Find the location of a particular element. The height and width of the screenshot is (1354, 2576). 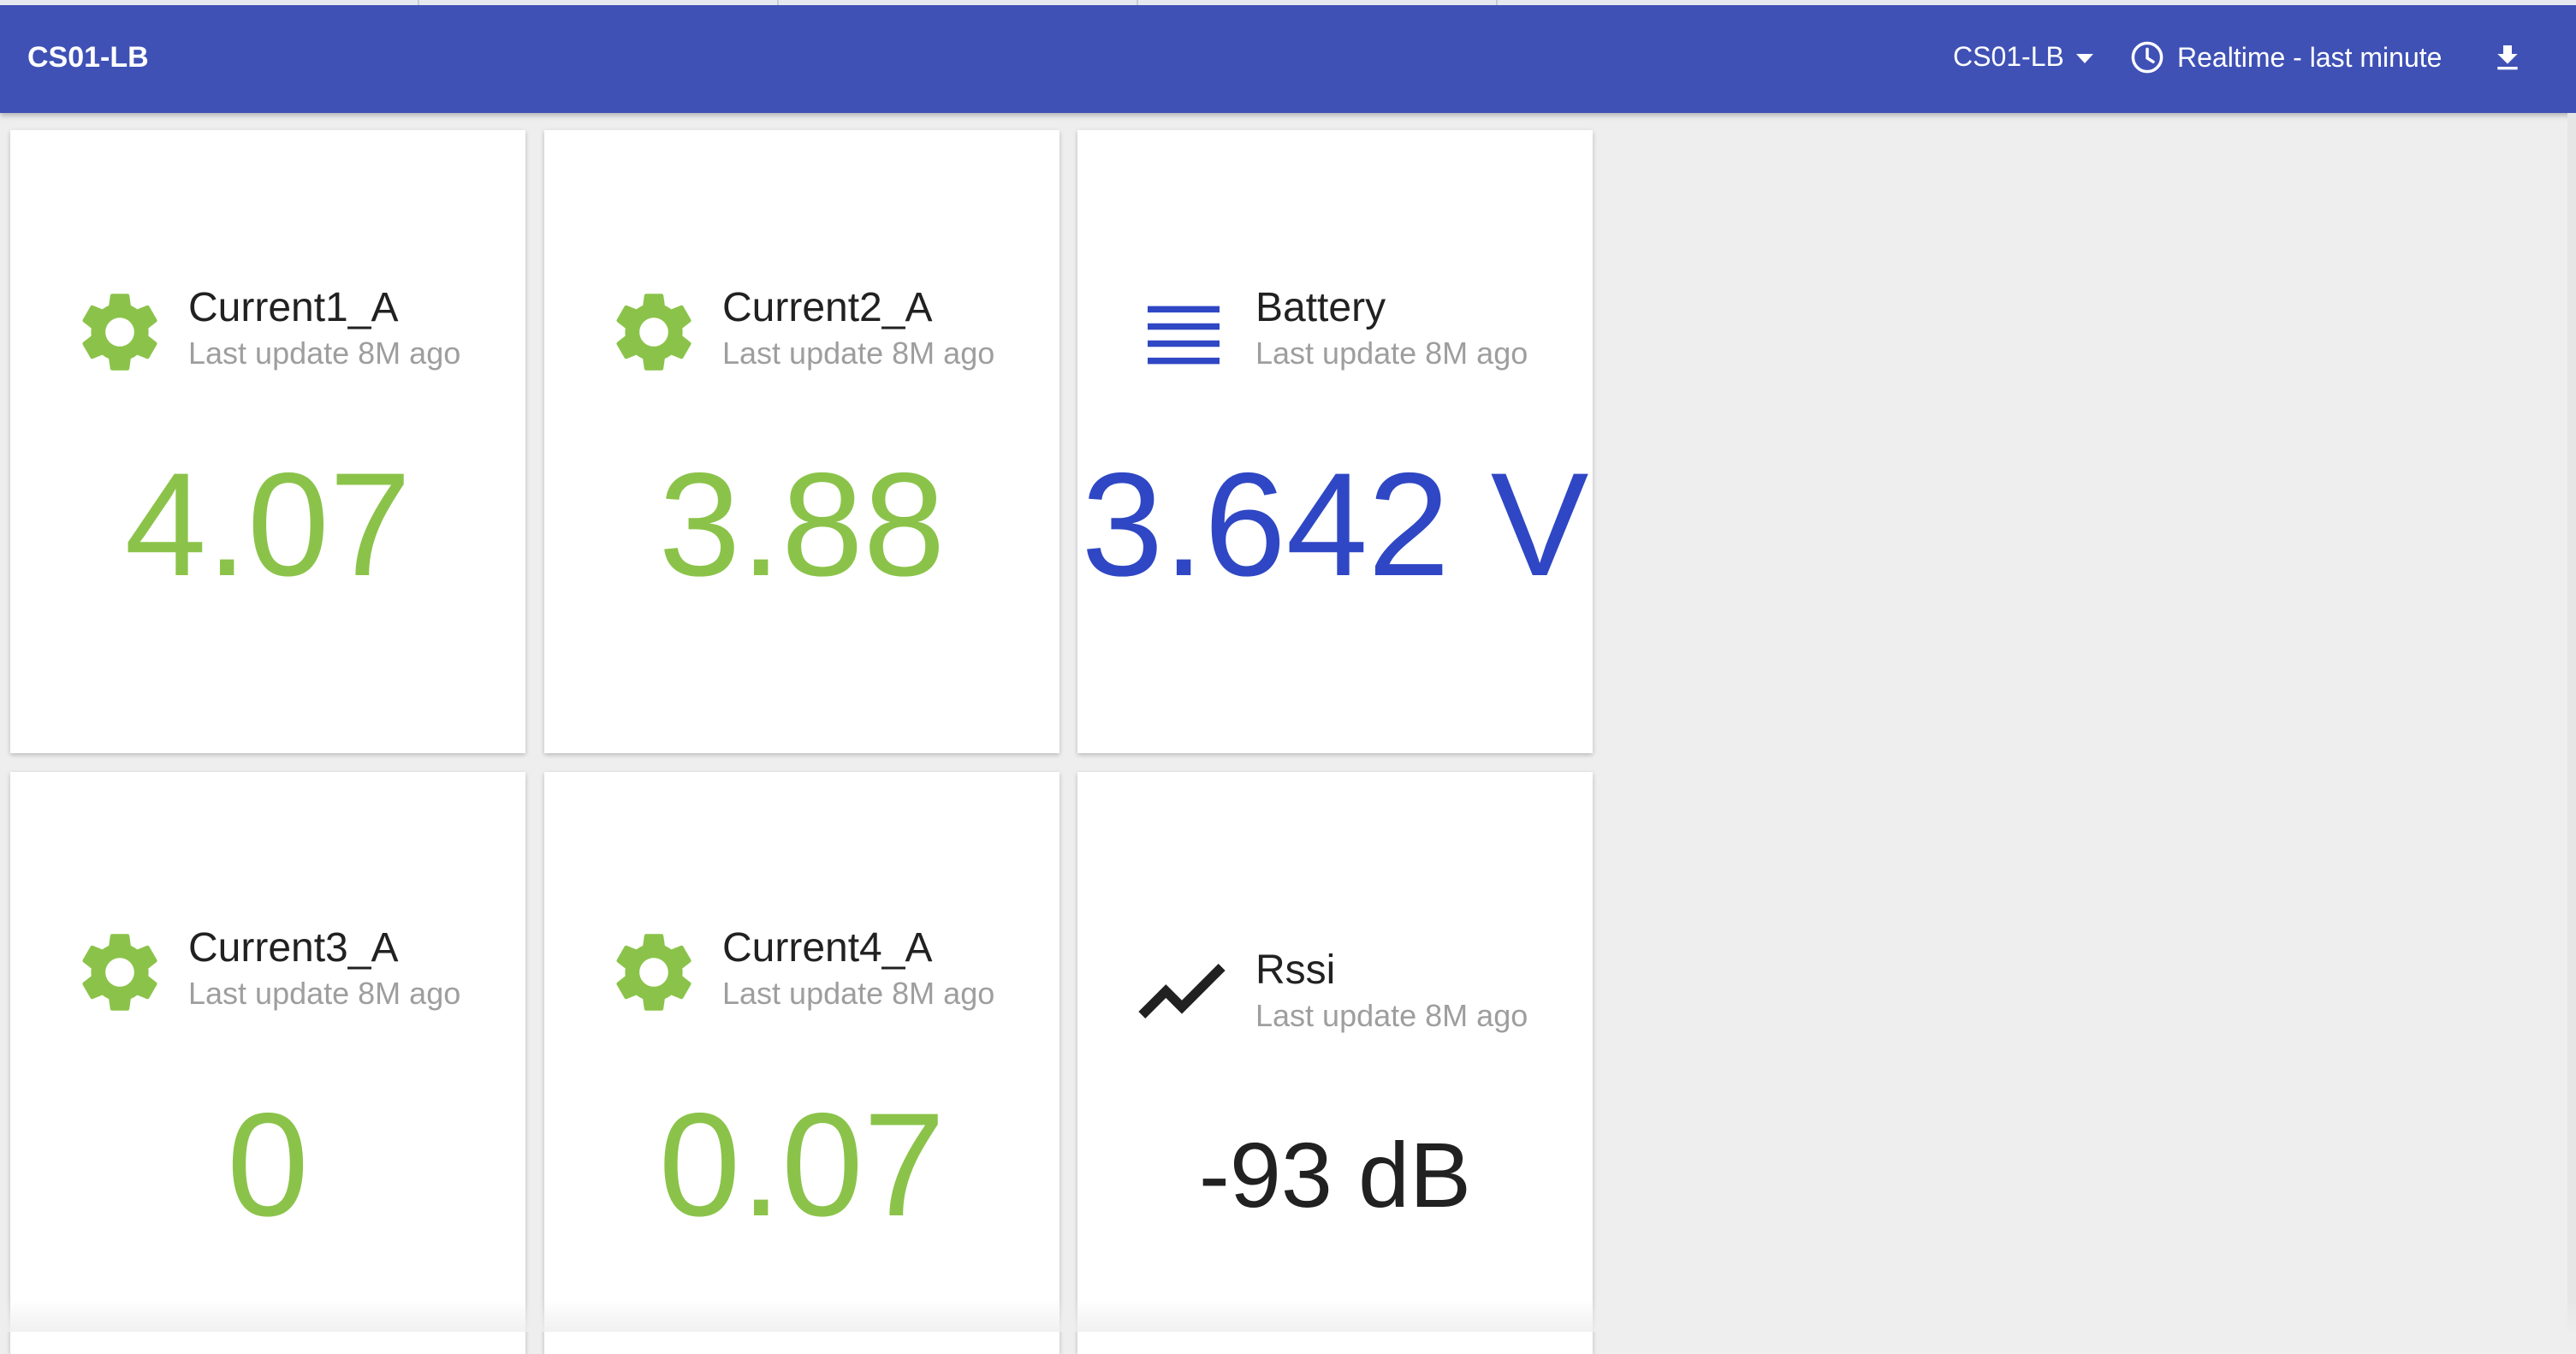

widget-card-battery: Battery Last update 8M ago 3.642 V is located at coordinates (1335, 441).